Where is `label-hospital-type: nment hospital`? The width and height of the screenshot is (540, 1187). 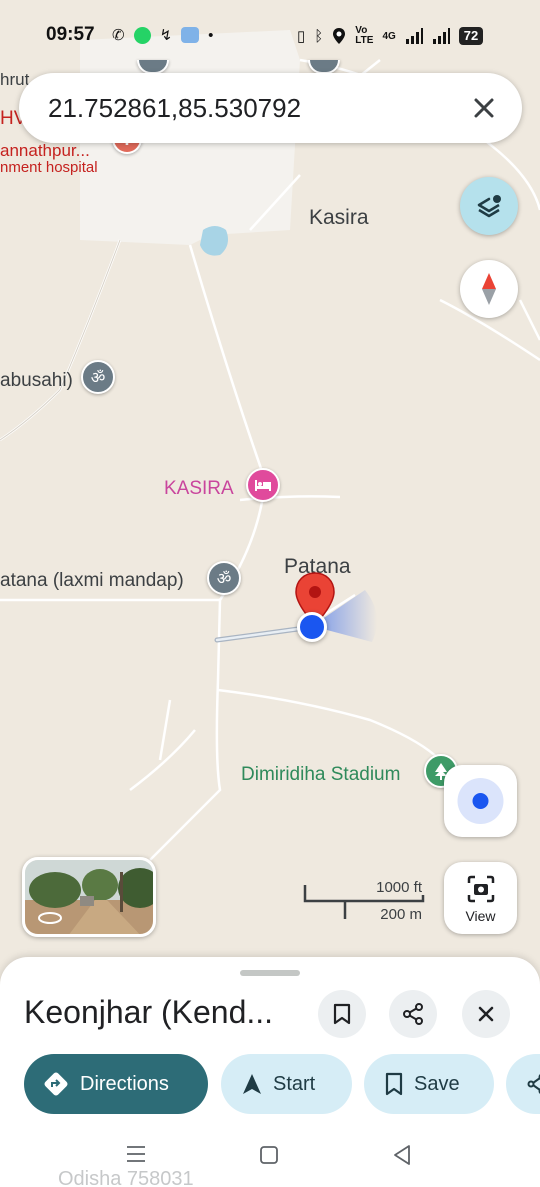
label-hospital-type: nment hospital is located at coordinates (49, 167).